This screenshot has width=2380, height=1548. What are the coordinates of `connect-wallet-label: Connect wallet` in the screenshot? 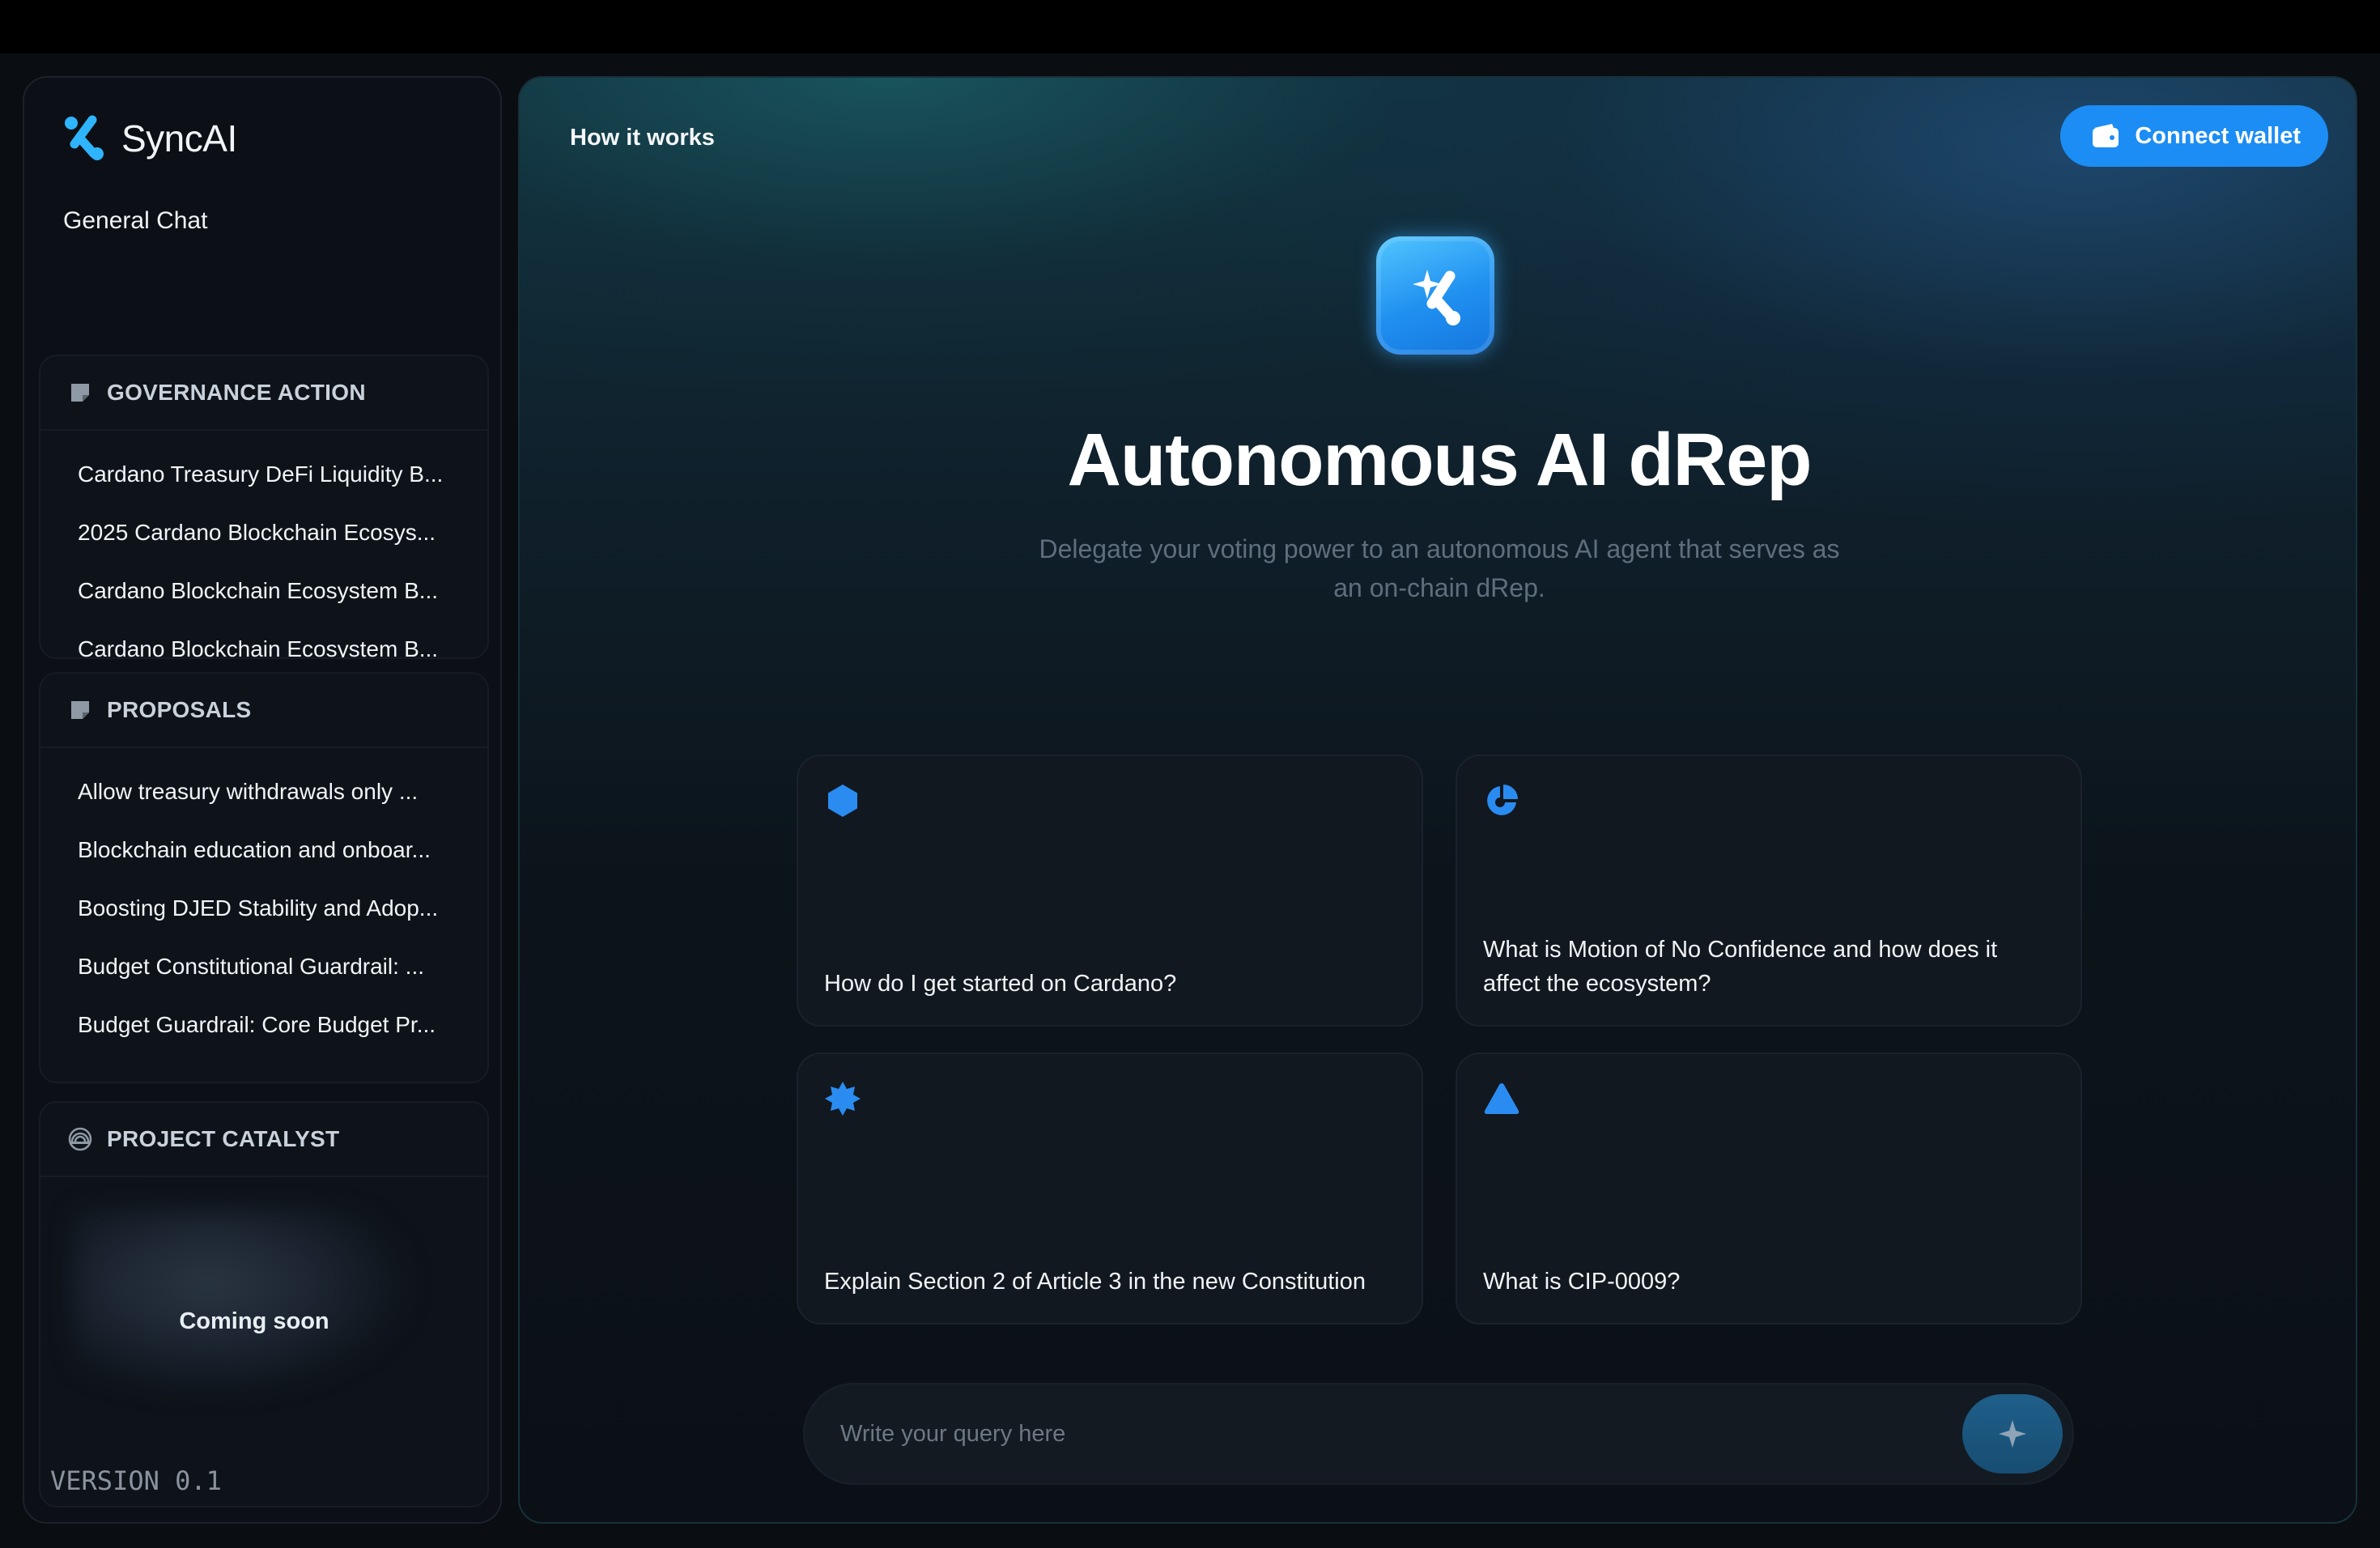 It's located at (2218, 135).